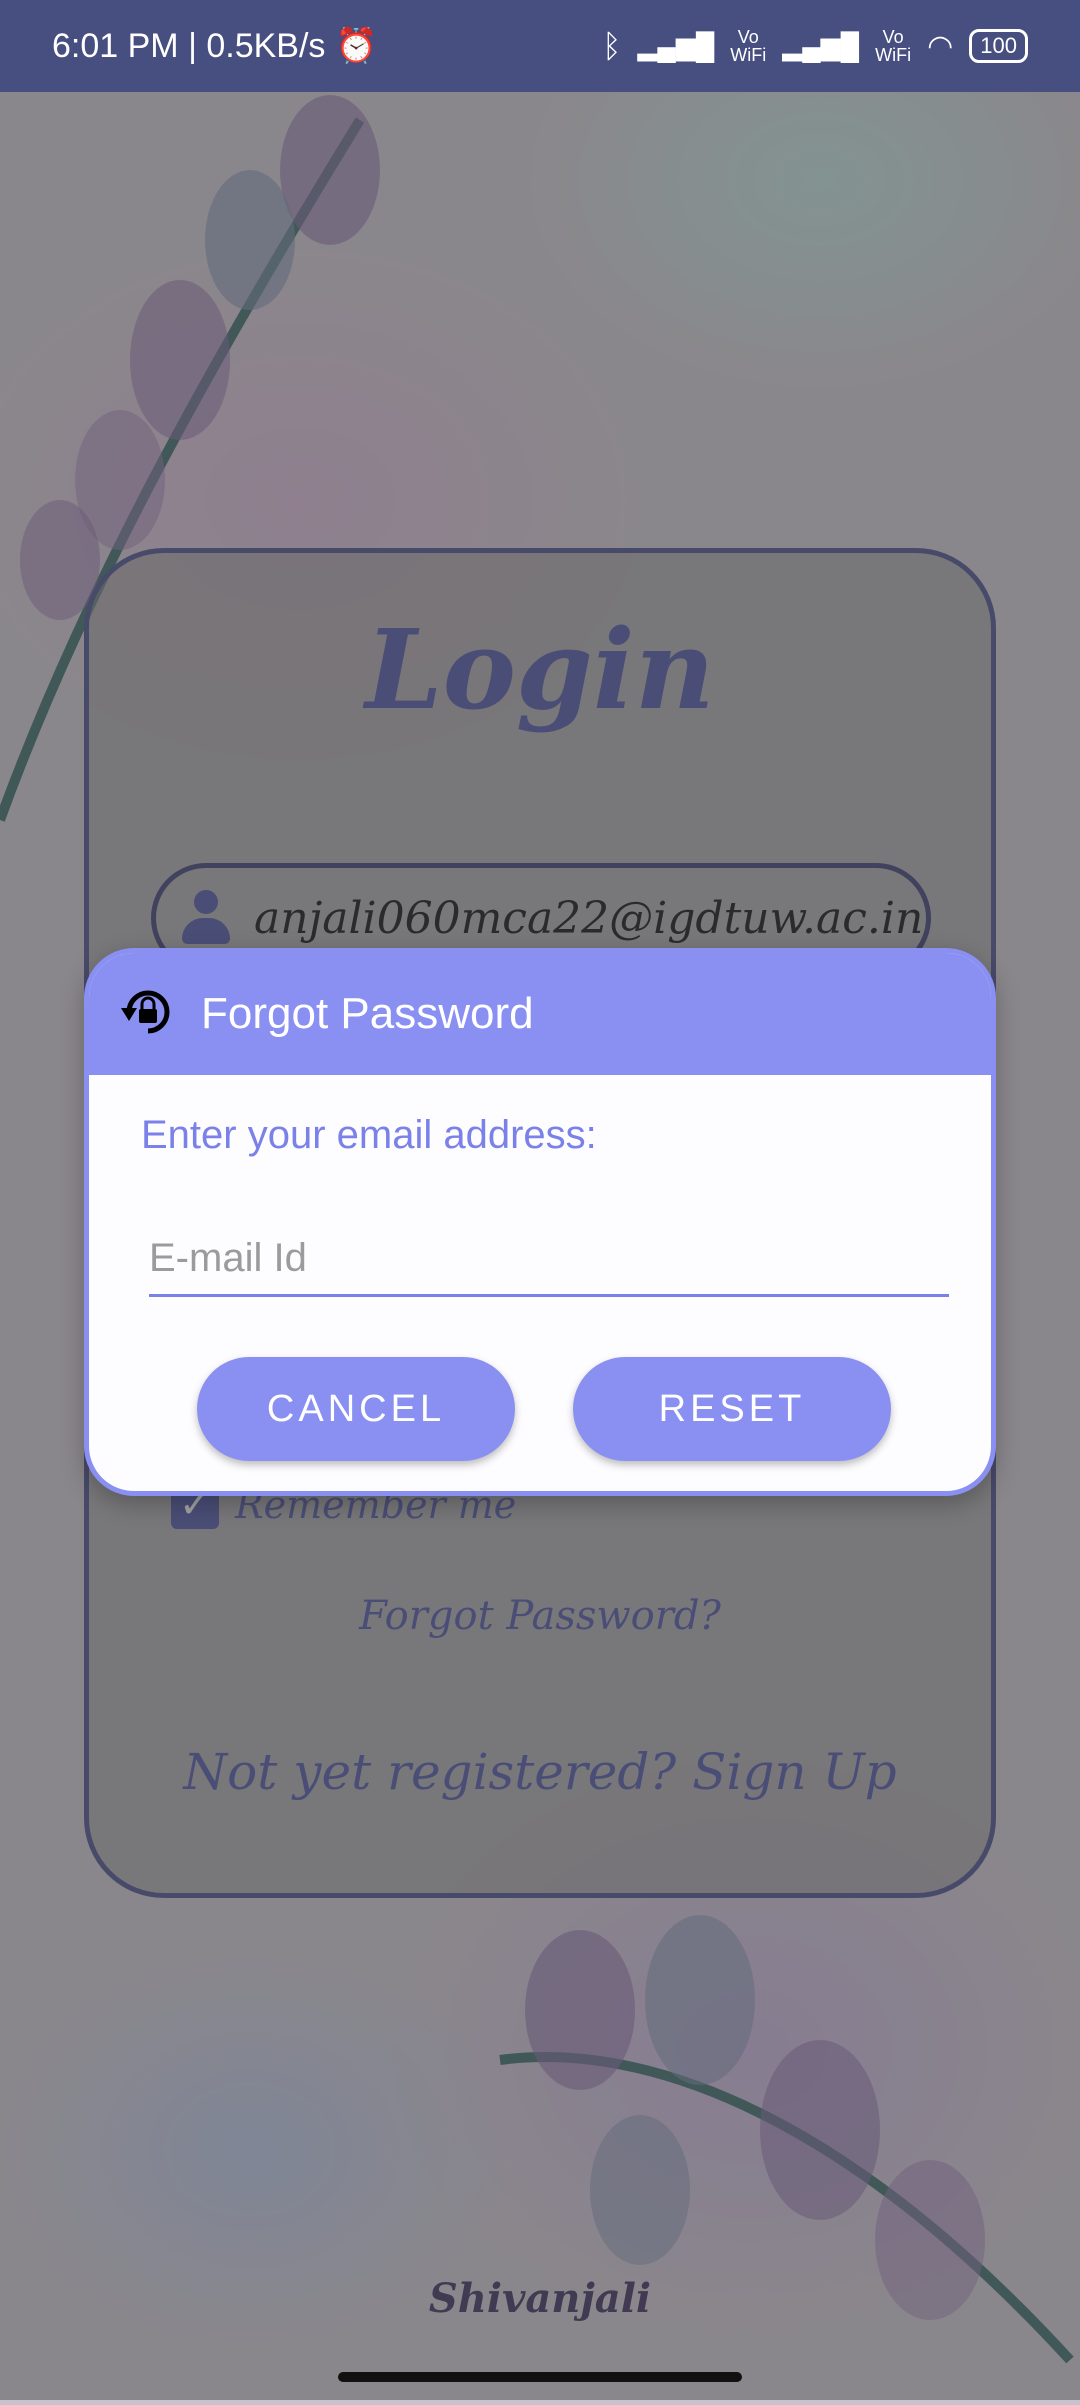 The height and width of the screenshot is (2405, 1080). I want to click on email-input, so click(549, 1260).